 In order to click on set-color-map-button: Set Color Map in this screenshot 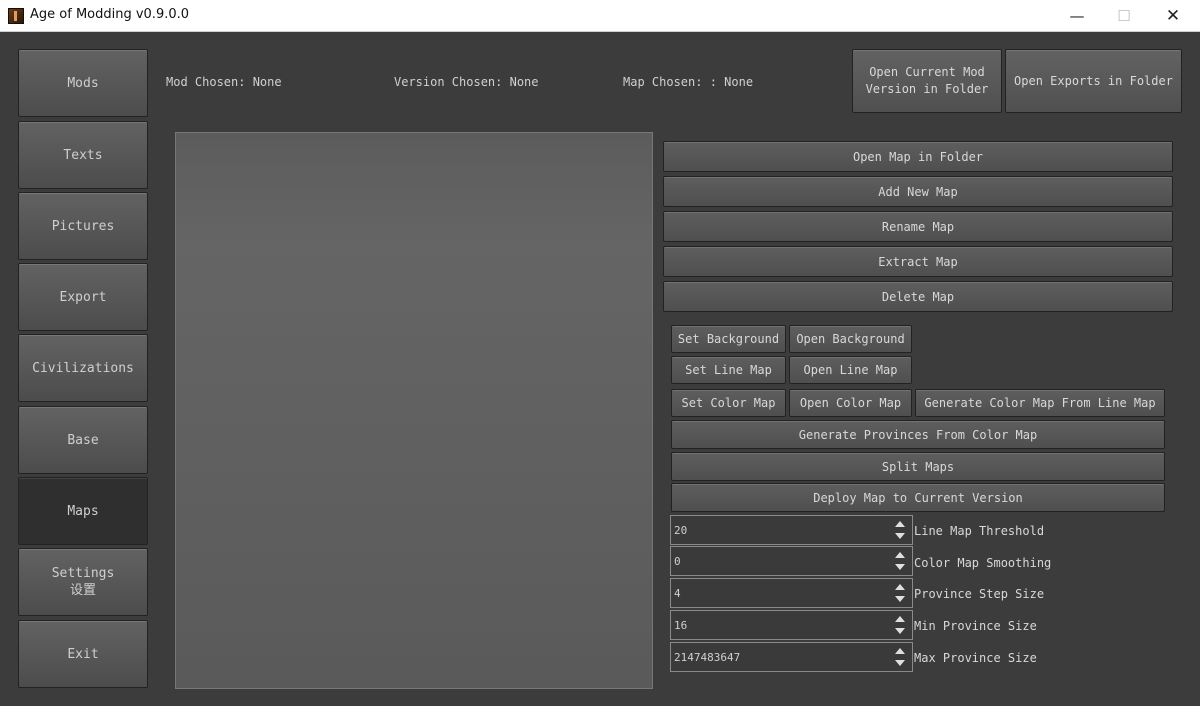, I will do `click(728, 403)`.